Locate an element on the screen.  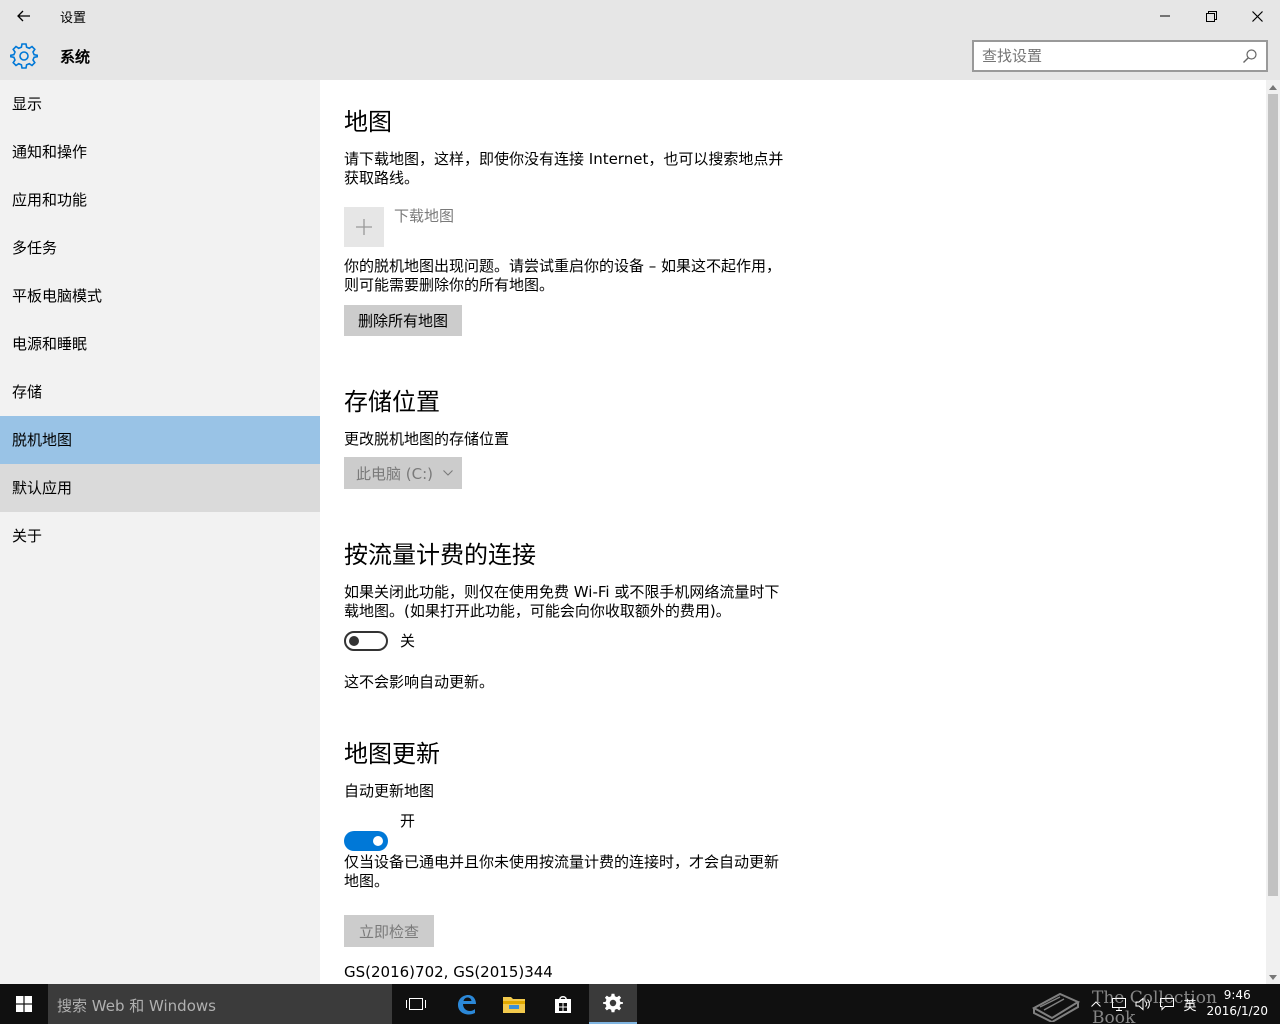
content-scrollbar is located at coordinates (1273, 532).